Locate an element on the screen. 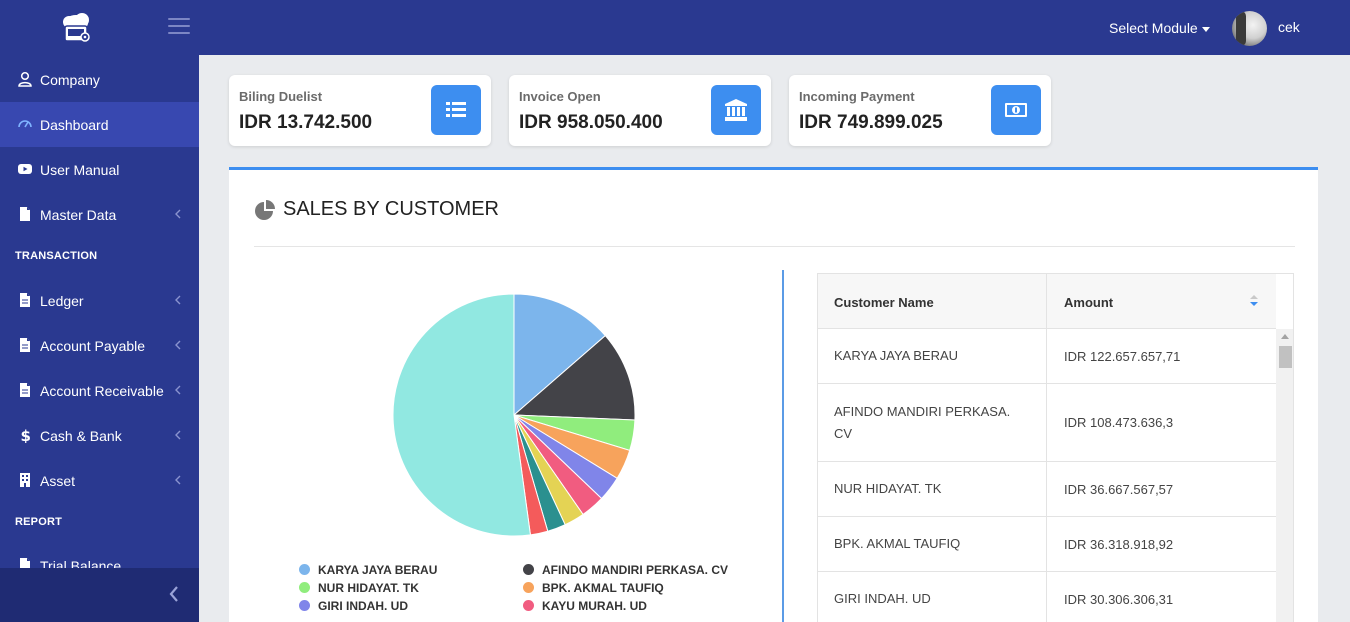 The width and height of the screenshot is (1350, 622). sidebar-item-ledger: Ledger is located at coordinates (99, 300).